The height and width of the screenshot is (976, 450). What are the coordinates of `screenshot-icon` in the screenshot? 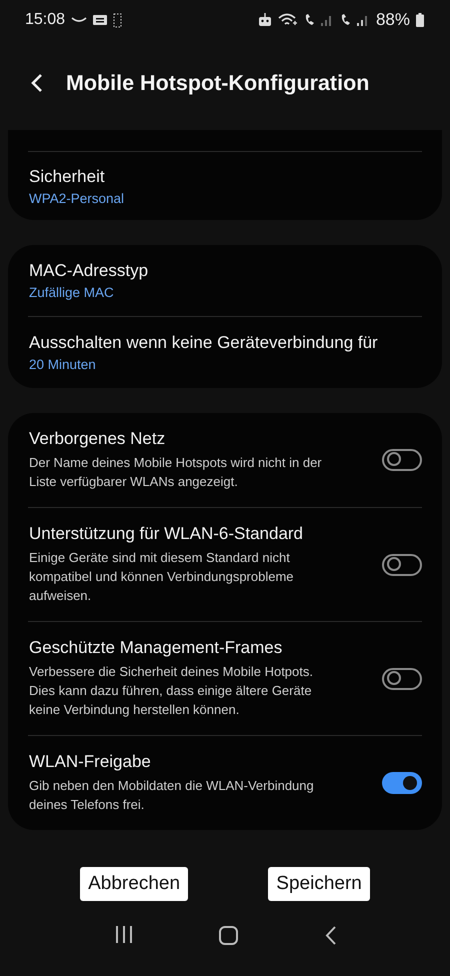 It's located at (117, 20).